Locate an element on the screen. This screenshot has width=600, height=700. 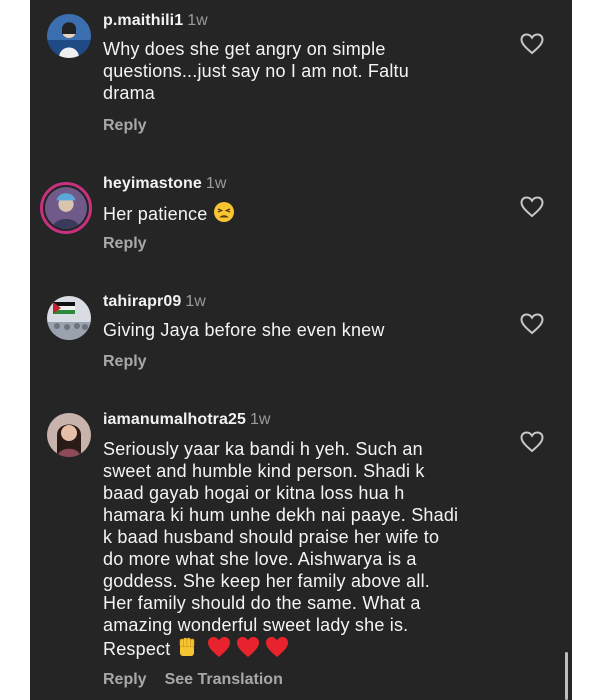
comment-header: p.maithili1 1w is located at coordinates (155, 21).